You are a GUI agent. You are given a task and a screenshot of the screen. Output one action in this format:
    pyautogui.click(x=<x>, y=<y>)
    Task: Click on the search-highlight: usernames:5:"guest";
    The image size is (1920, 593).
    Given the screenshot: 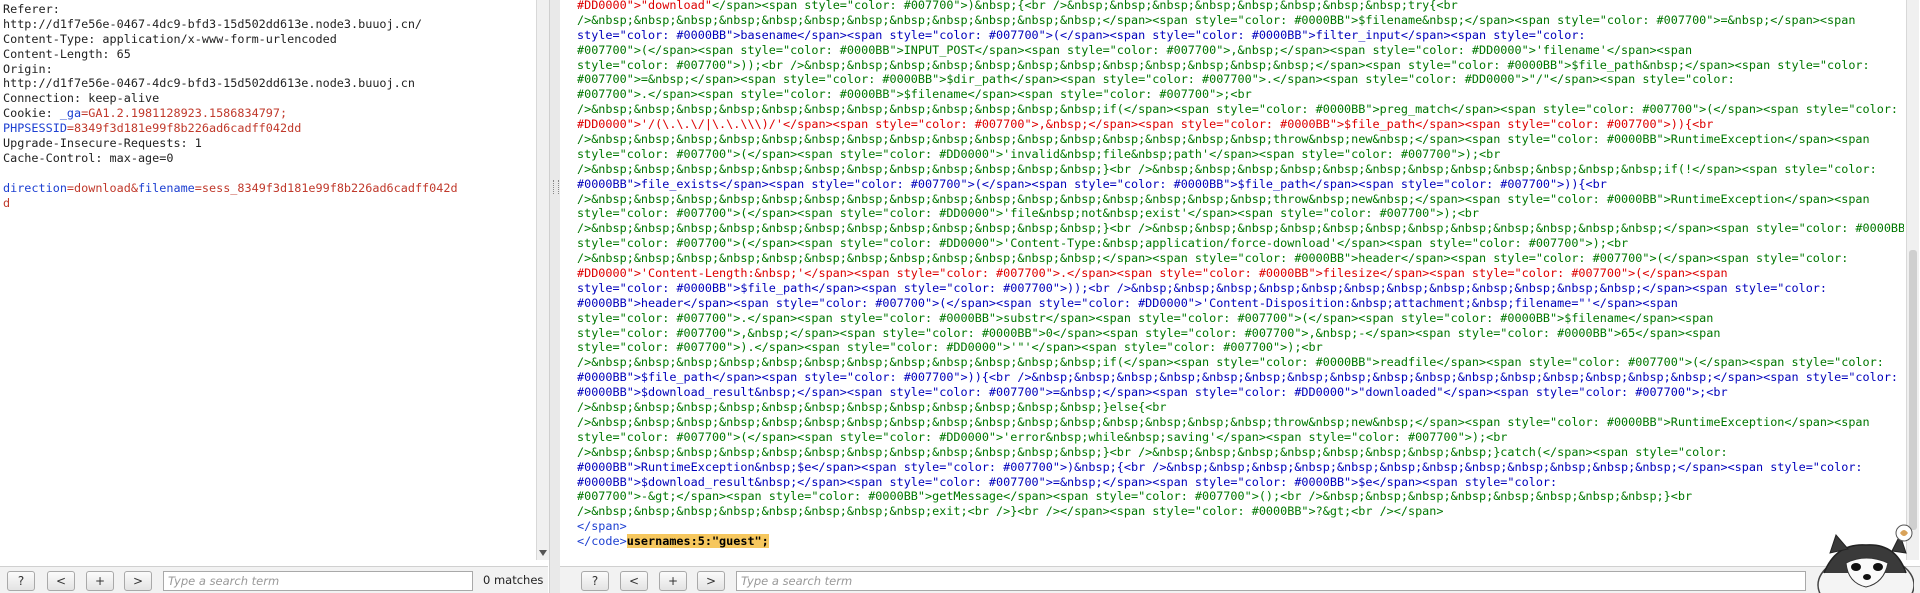 What is the action you would take?
    pyautogui.click(x=697, y=541)
    